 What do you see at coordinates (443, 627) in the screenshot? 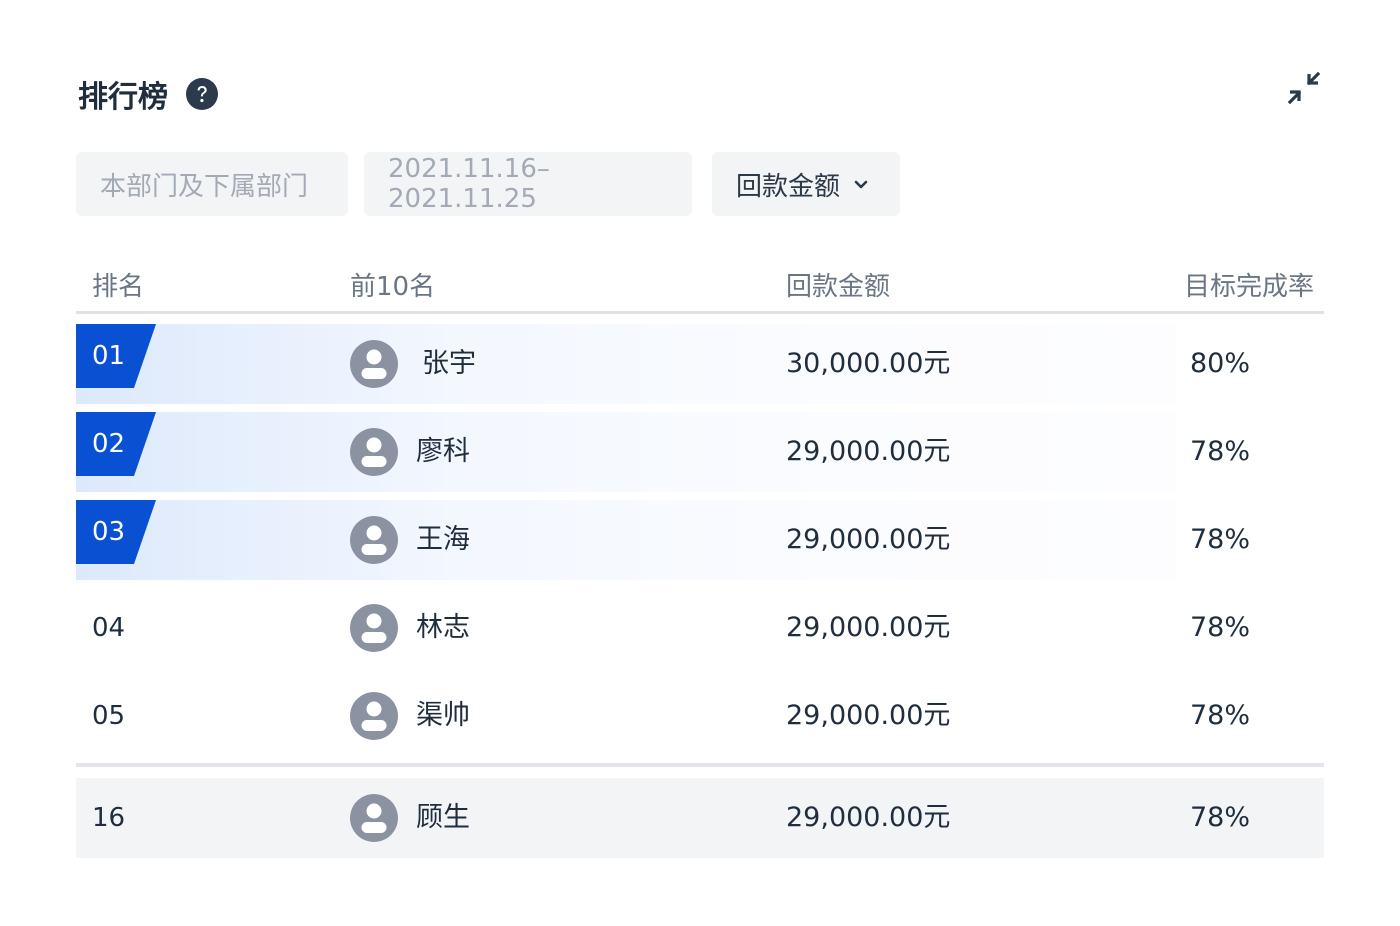
I see `employee-name: 林志` at bounding box center [443, 627].